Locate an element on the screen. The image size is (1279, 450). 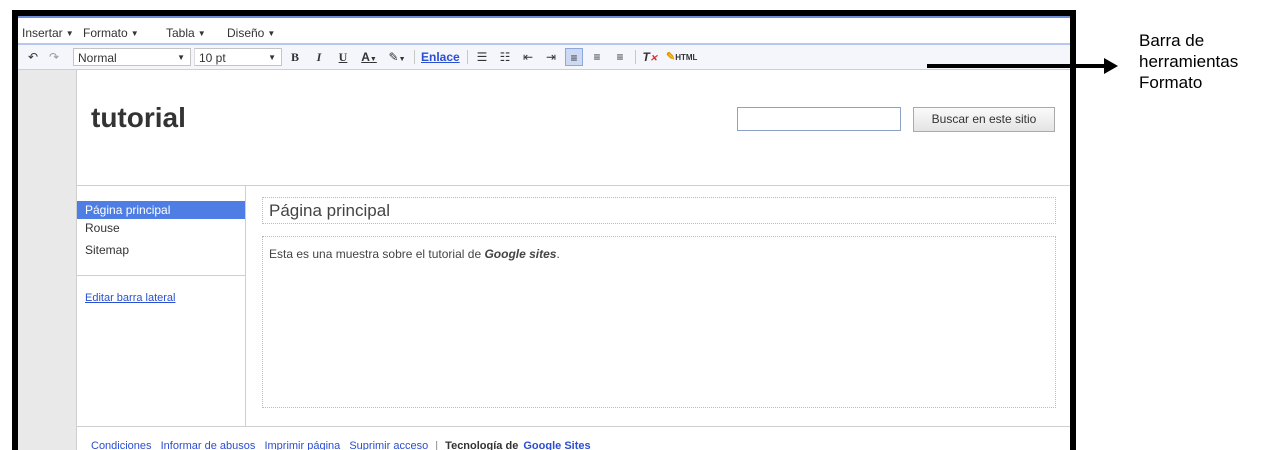
numbered-list-icon: ☰ is located at coordinates (482, 57).